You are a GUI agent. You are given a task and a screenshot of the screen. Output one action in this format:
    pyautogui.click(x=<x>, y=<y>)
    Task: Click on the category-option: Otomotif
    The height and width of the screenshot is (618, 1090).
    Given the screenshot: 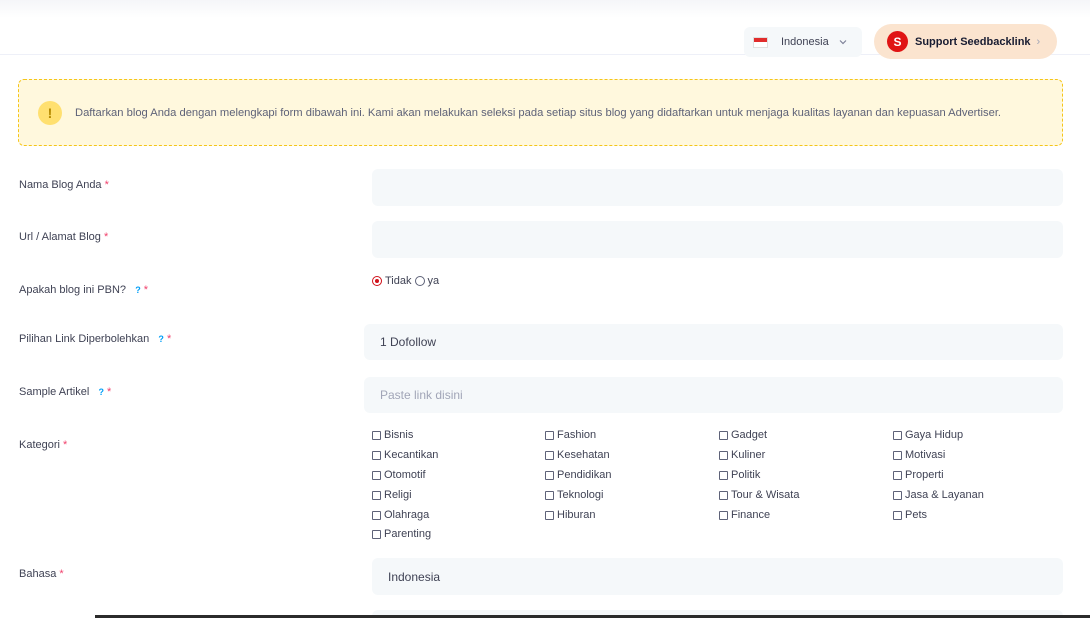 What is the action you would take?
    pyautogui.click(x=399, y=475)
    